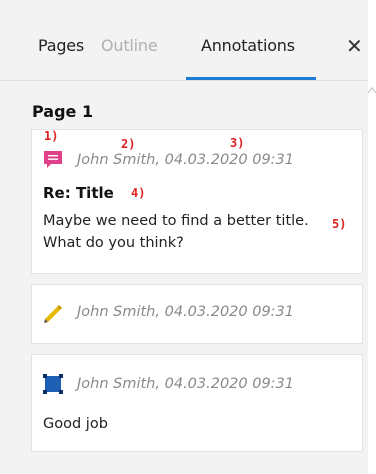  What do you see at coordinates (61, 45) in the screenshot?
I see `tab-pages: Pages` at bounding box center [61, 45].